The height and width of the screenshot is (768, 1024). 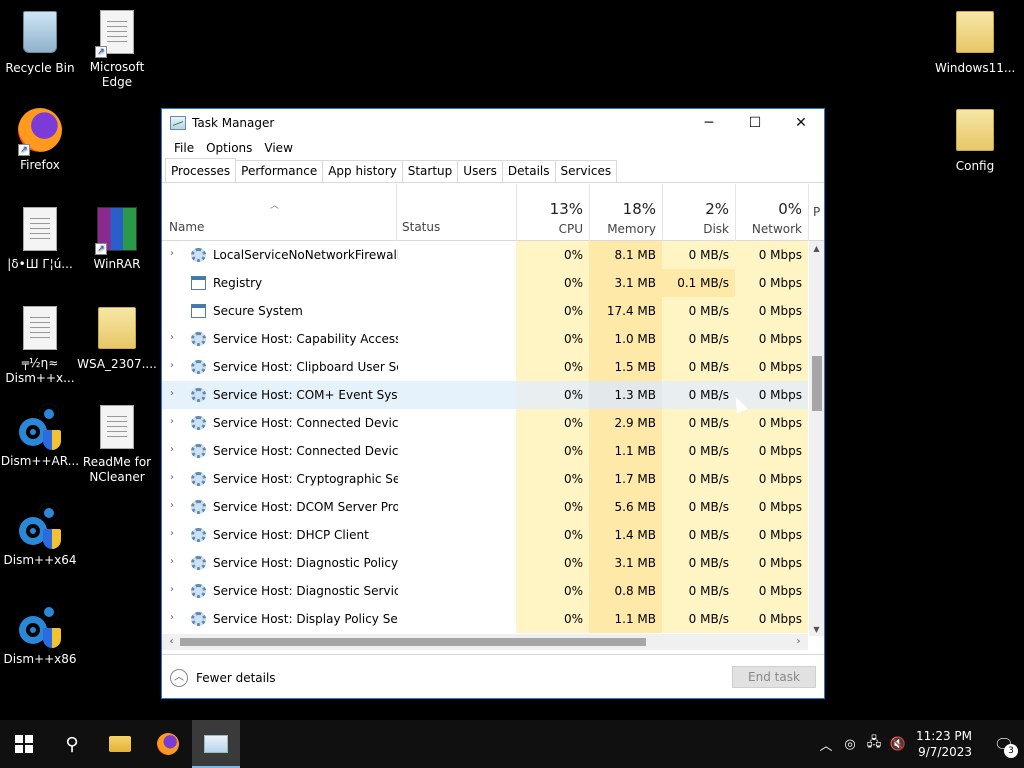 I want to click on action-center-button: 🗨 3, so click(x=1004, y=746).